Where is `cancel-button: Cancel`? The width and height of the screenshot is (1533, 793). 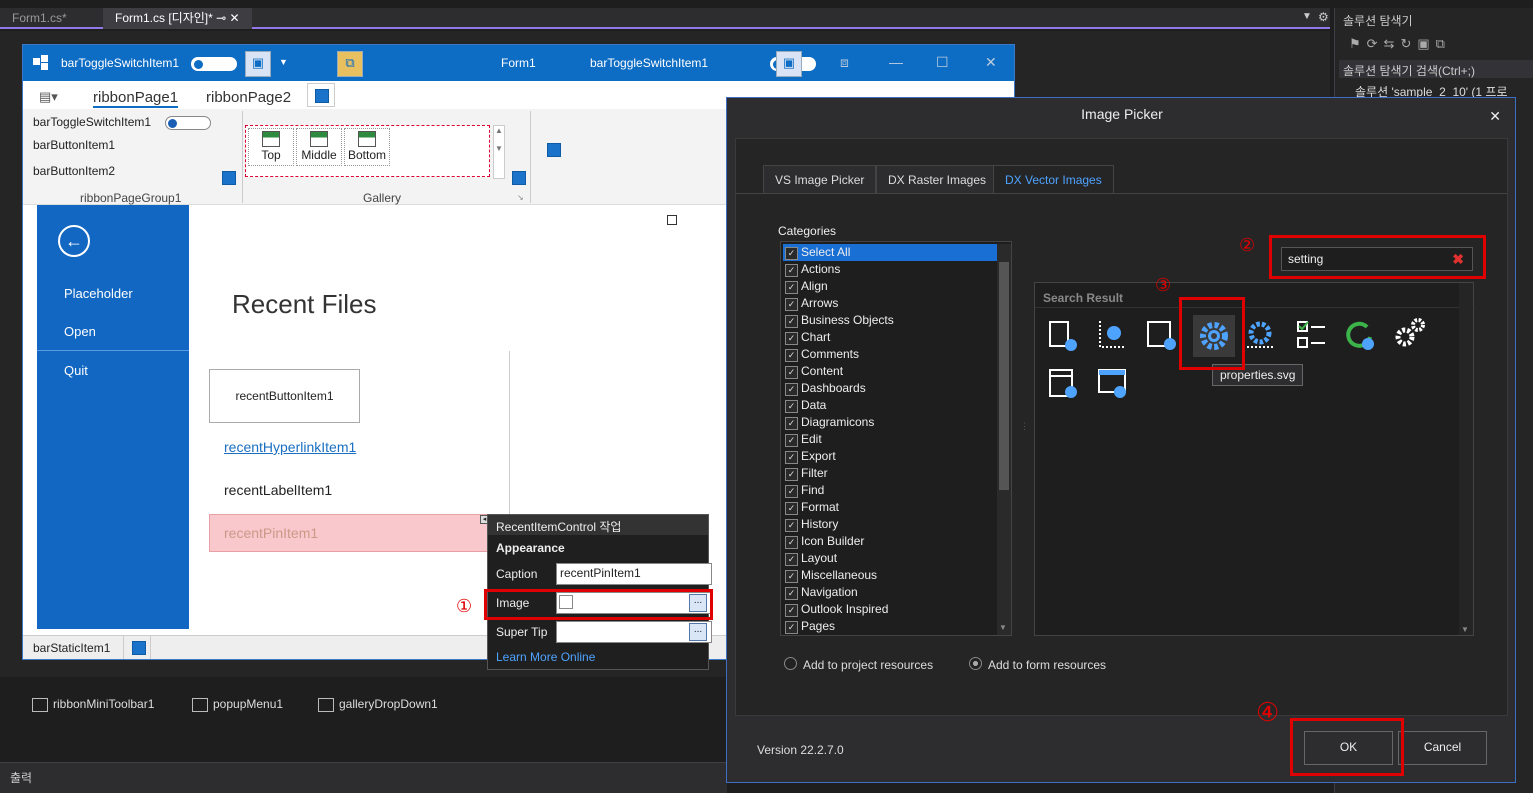 cancel-button: Cancel is located at coordinates (1442, 748).